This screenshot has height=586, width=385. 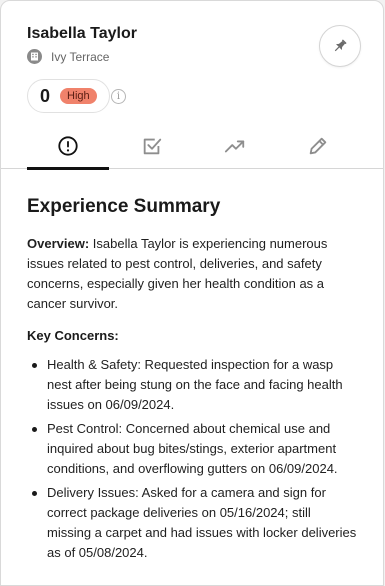 I want to click on tab-edit, so click(x=318, y=149).